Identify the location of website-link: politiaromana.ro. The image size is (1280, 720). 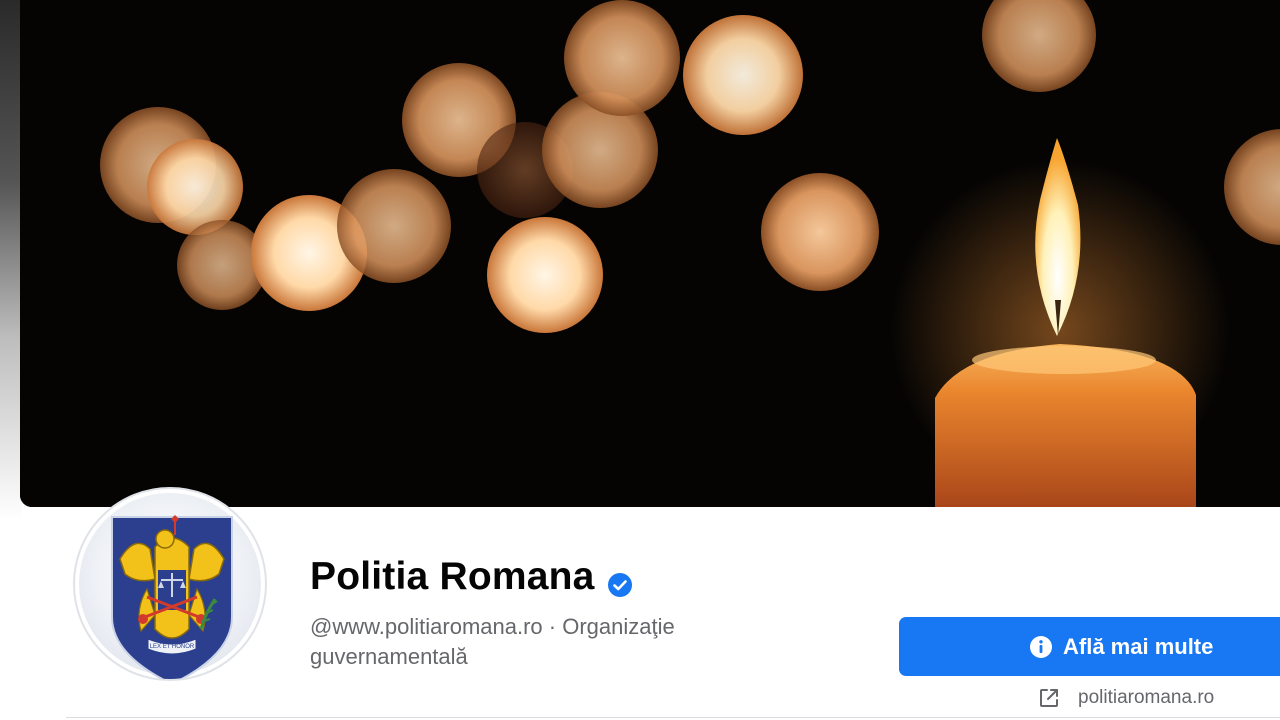
(1126, 698).